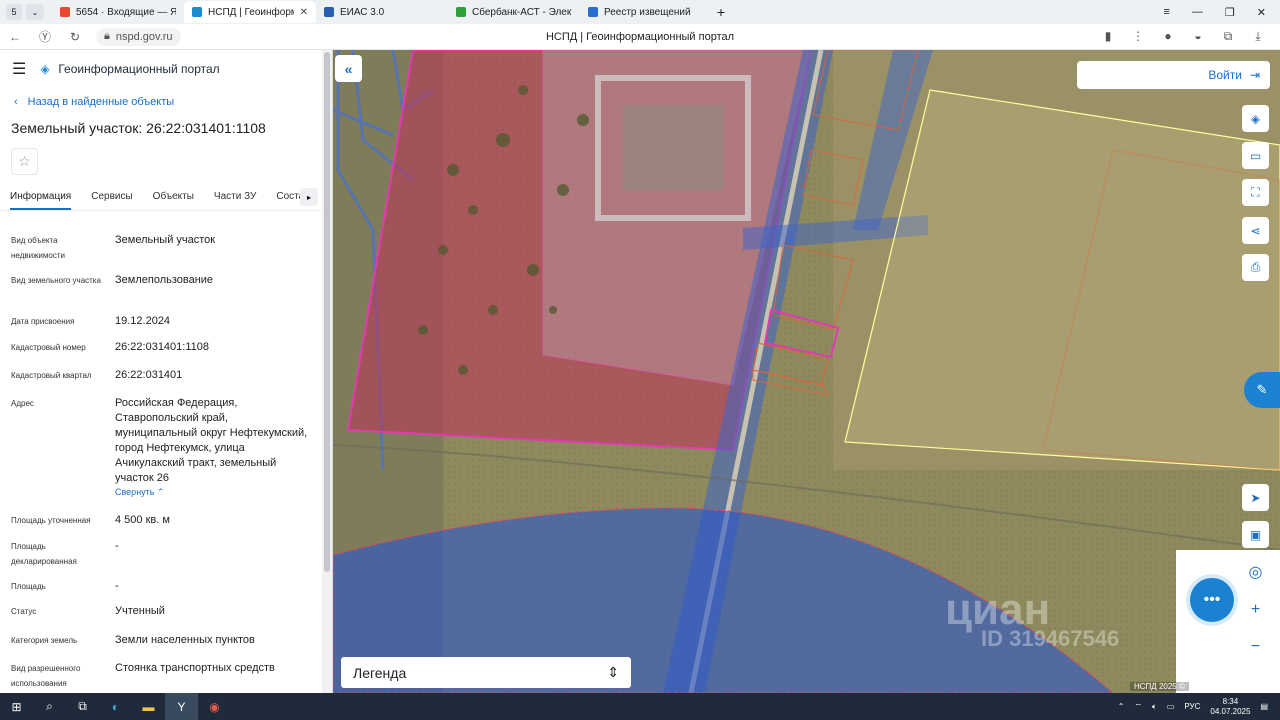 The width and height of the screenshot is (1280, 720). Describe the element at coordinates (45, 36) in the screenshot. I see `yandex-icon: Ⓨ` at that location.